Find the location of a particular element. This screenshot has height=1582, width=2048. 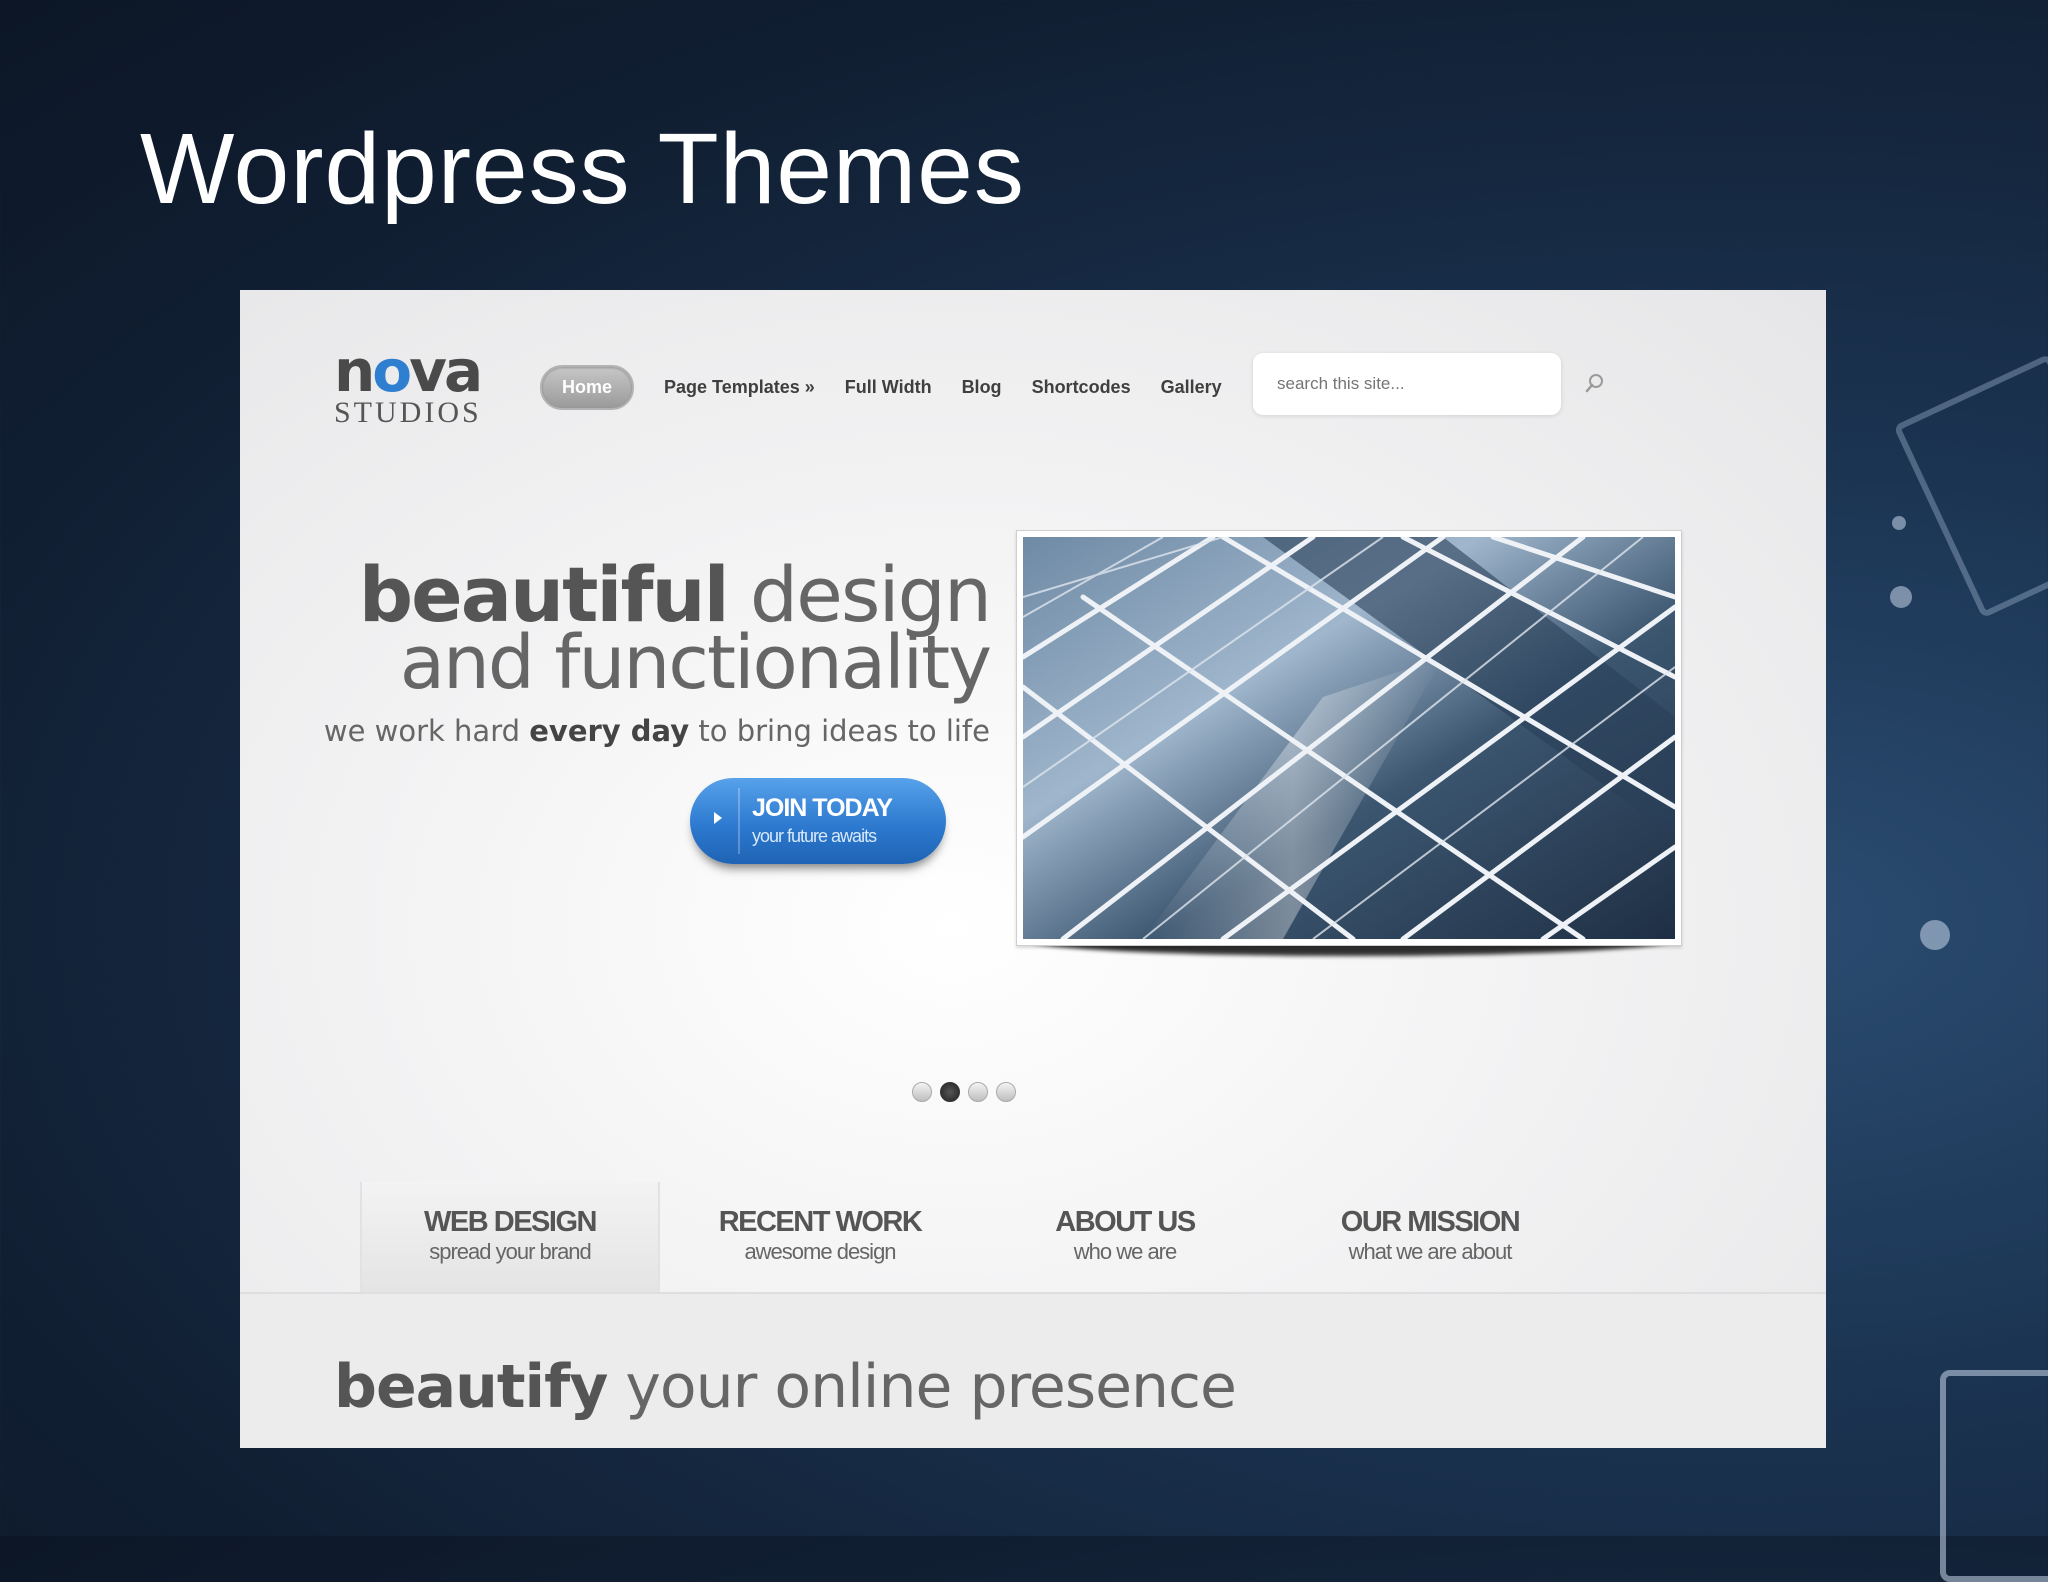

join-button-subtitle: your future awaits is located at coordinates (814, 836).